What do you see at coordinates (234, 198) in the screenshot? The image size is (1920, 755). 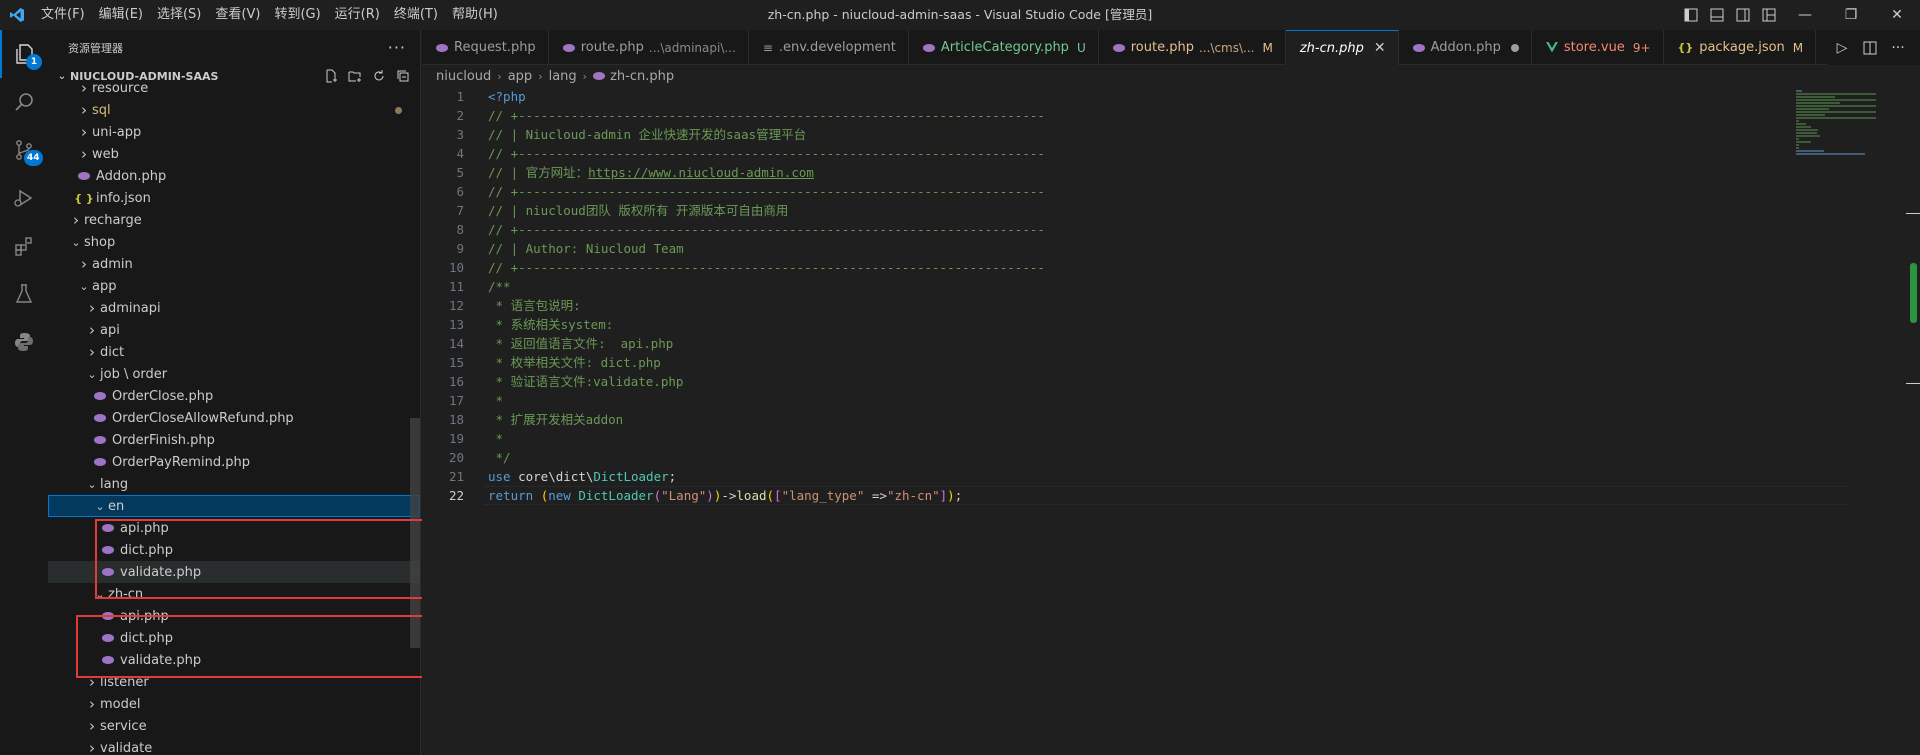 I see `tree-file: { } info.json` at bounding box center [234, 198].